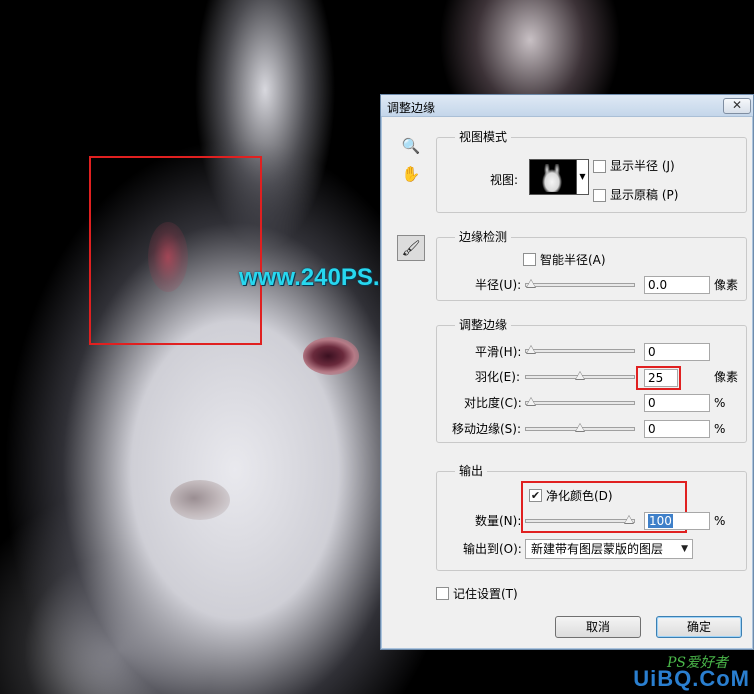 This screenshot has width=754, height=694. I want to click on radius-slider, so click(580, 283).